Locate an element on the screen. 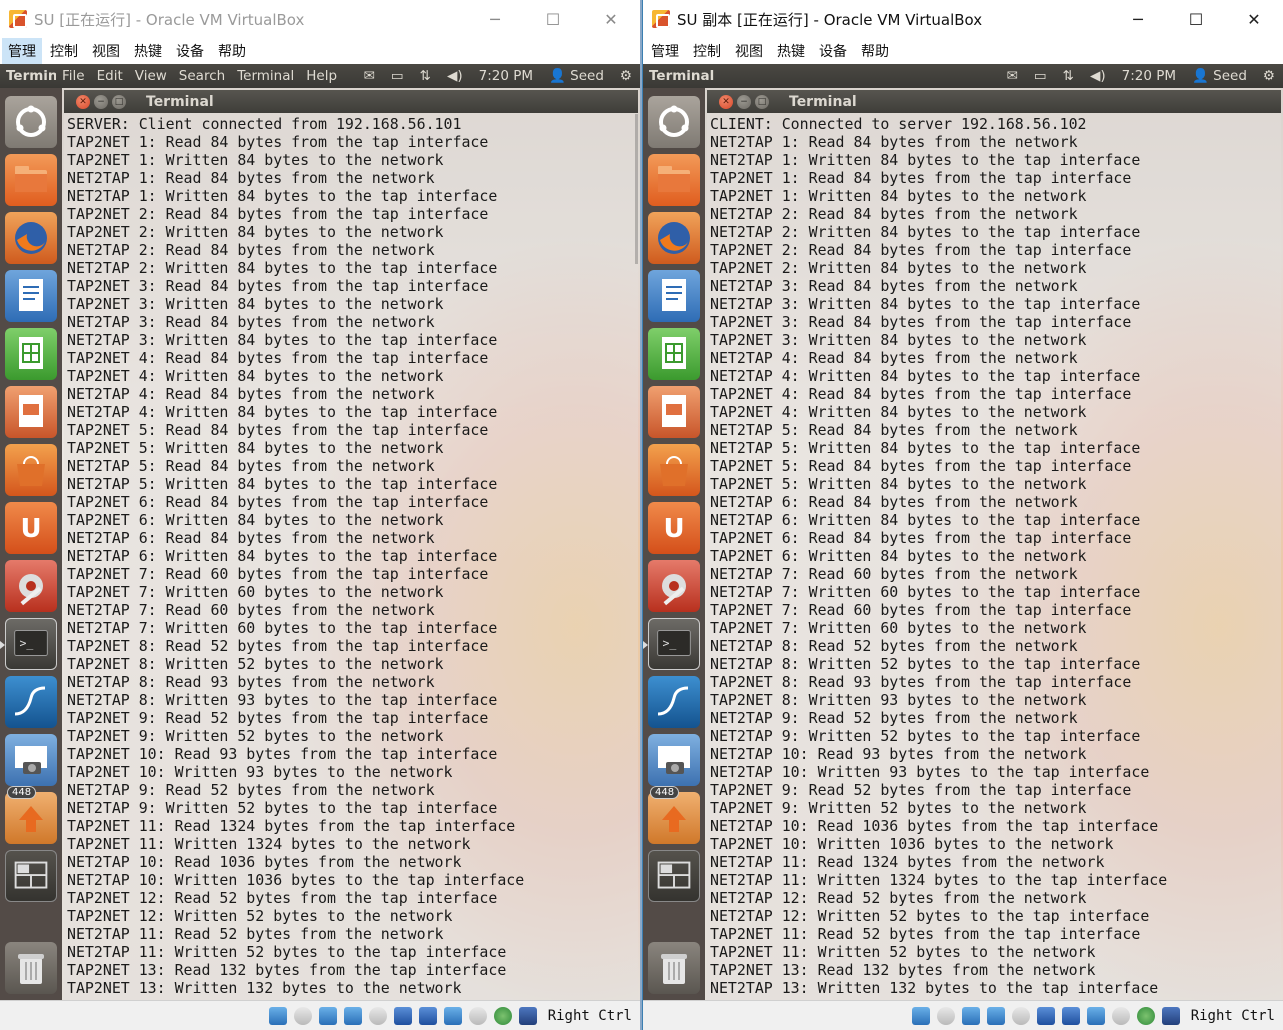 Image resolution: width=1283 pixels, height=1030 pixels. panel-menu-file: File is located at coordinates (73, 76).